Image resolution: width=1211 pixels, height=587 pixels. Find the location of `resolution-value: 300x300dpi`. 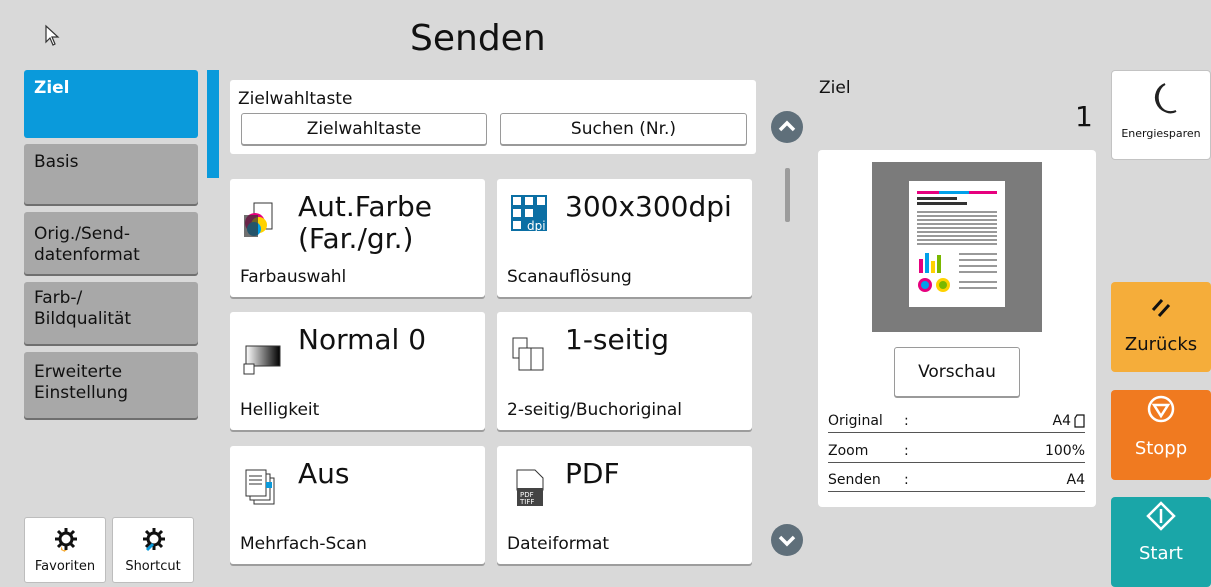

resolution-value: 300x300dpi is located at coordinates (648, 206).